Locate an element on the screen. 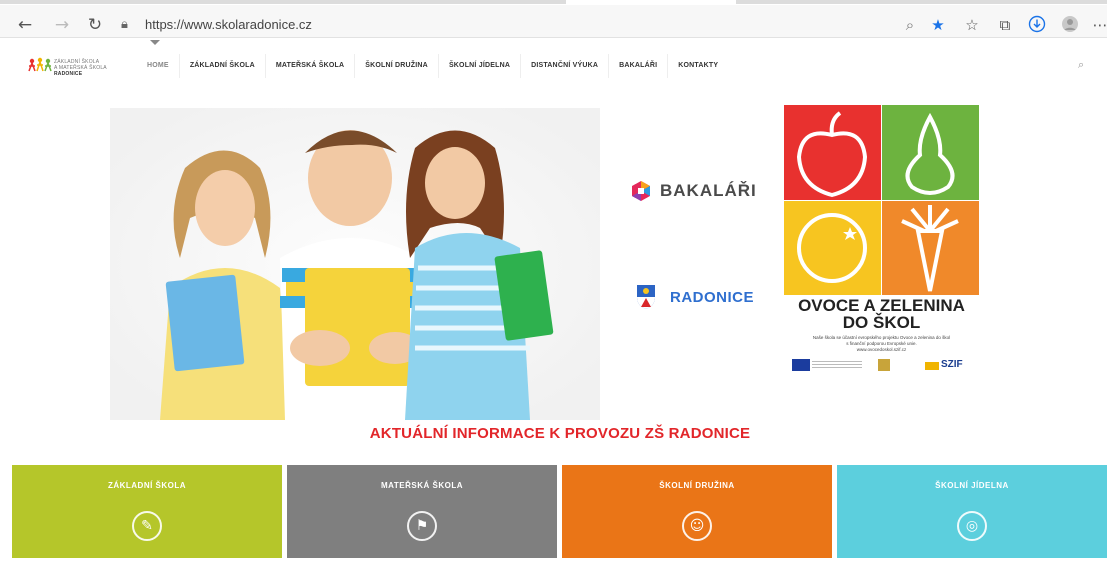  tile-skolni-jidelna: ŠKOLNÍ JÍDELNA ◎ is located at coordinates (972, 511).